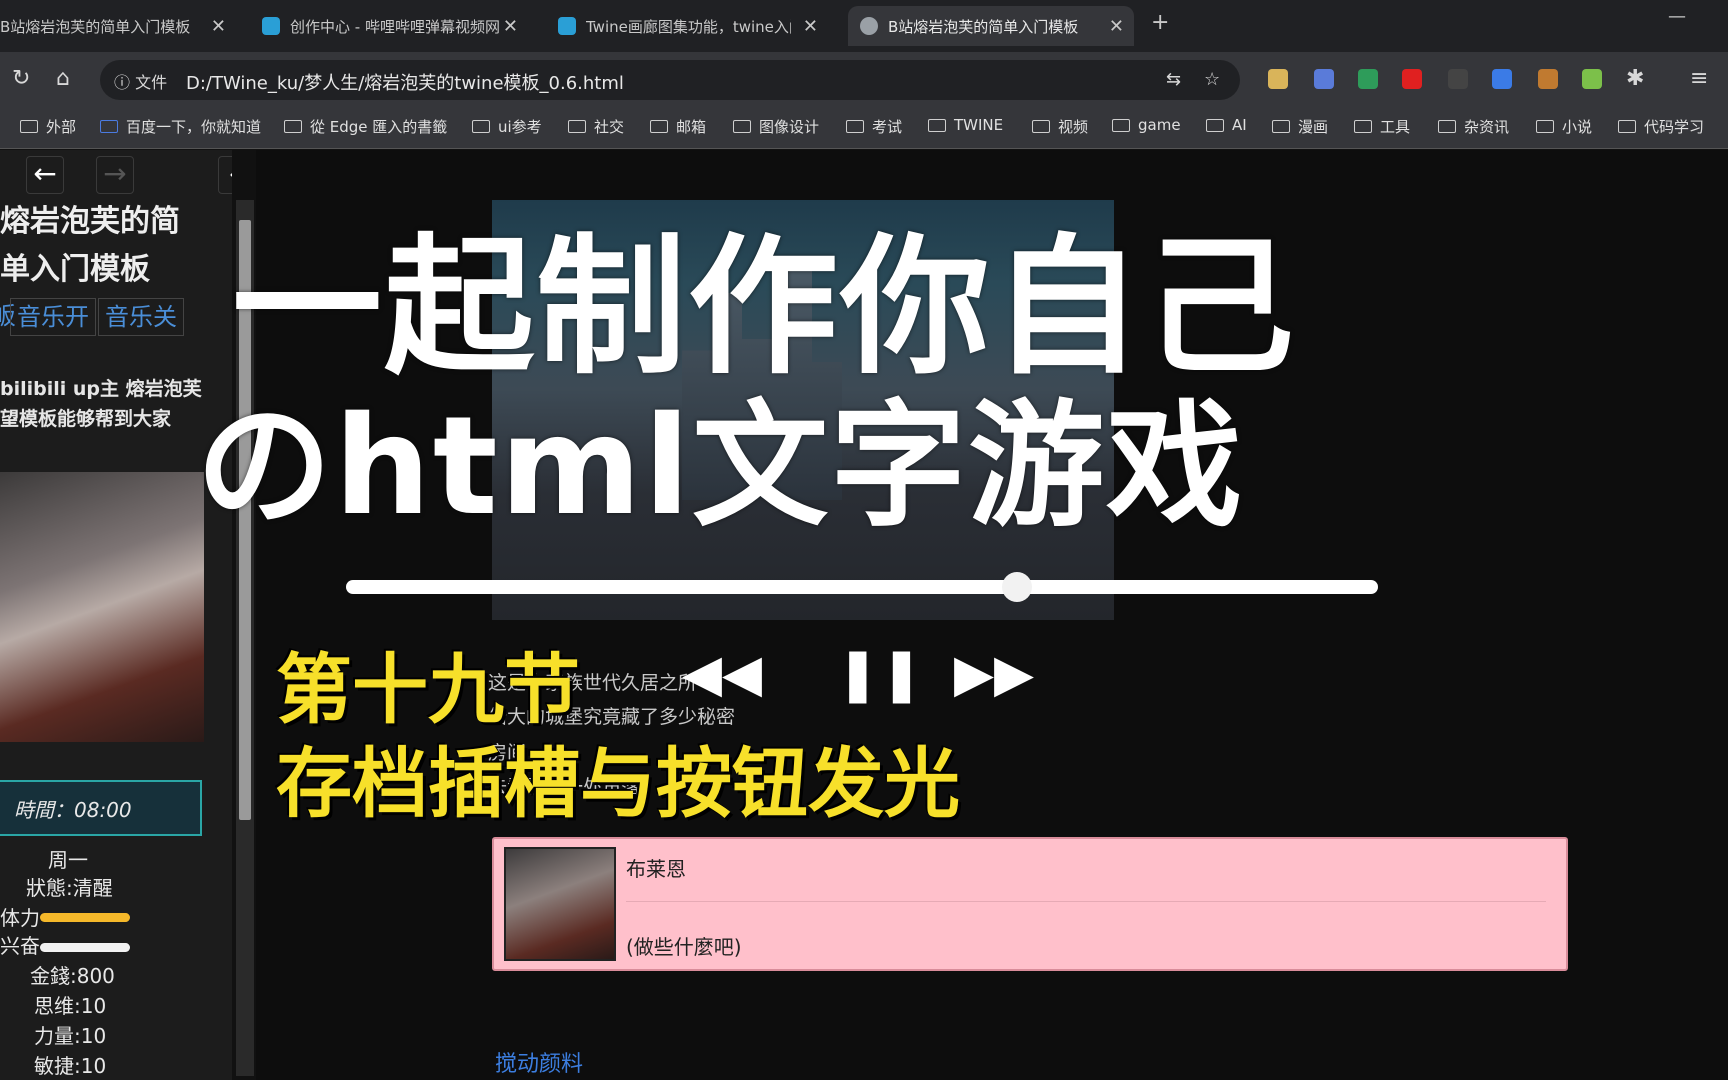  I want to click on bookmark-label: 杂资讯, so click(1487, 127).